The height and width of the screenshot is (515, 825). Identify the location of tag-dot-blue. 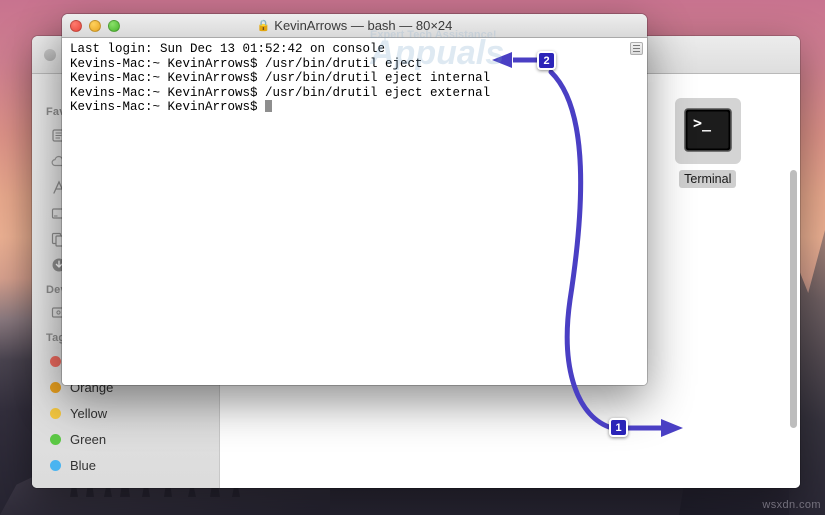
(55, 465).